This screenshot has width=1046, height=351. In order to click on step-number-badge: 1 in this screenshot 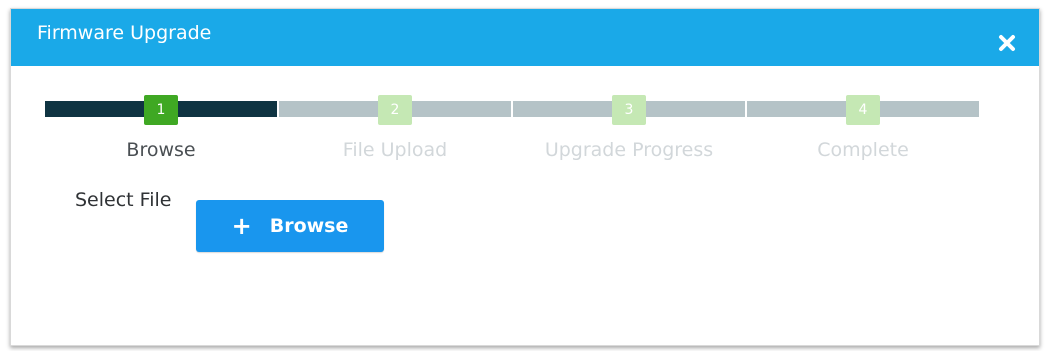, I will do `click(161, 110)`.